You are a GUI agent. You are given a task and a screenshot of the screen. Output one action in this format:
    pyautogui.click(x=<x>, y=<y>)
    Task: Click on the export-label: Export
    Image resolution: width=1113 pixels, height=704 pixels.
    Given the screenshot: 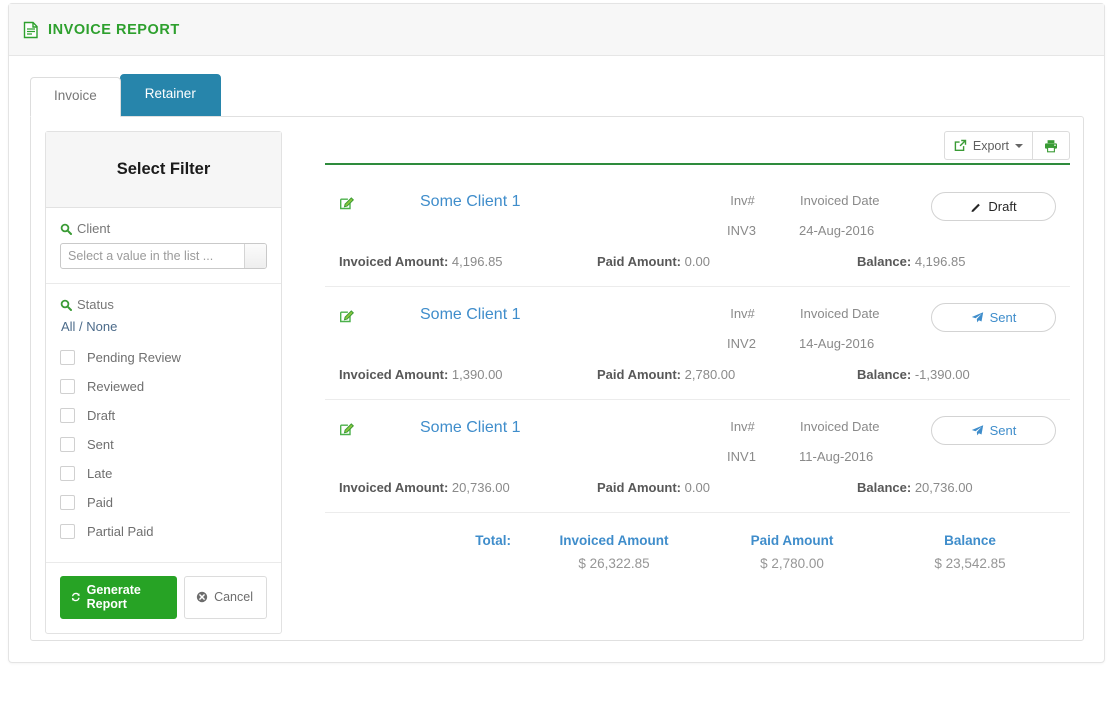 What is the action you would take?
    pyautogui.click(x=990, y=145)
    